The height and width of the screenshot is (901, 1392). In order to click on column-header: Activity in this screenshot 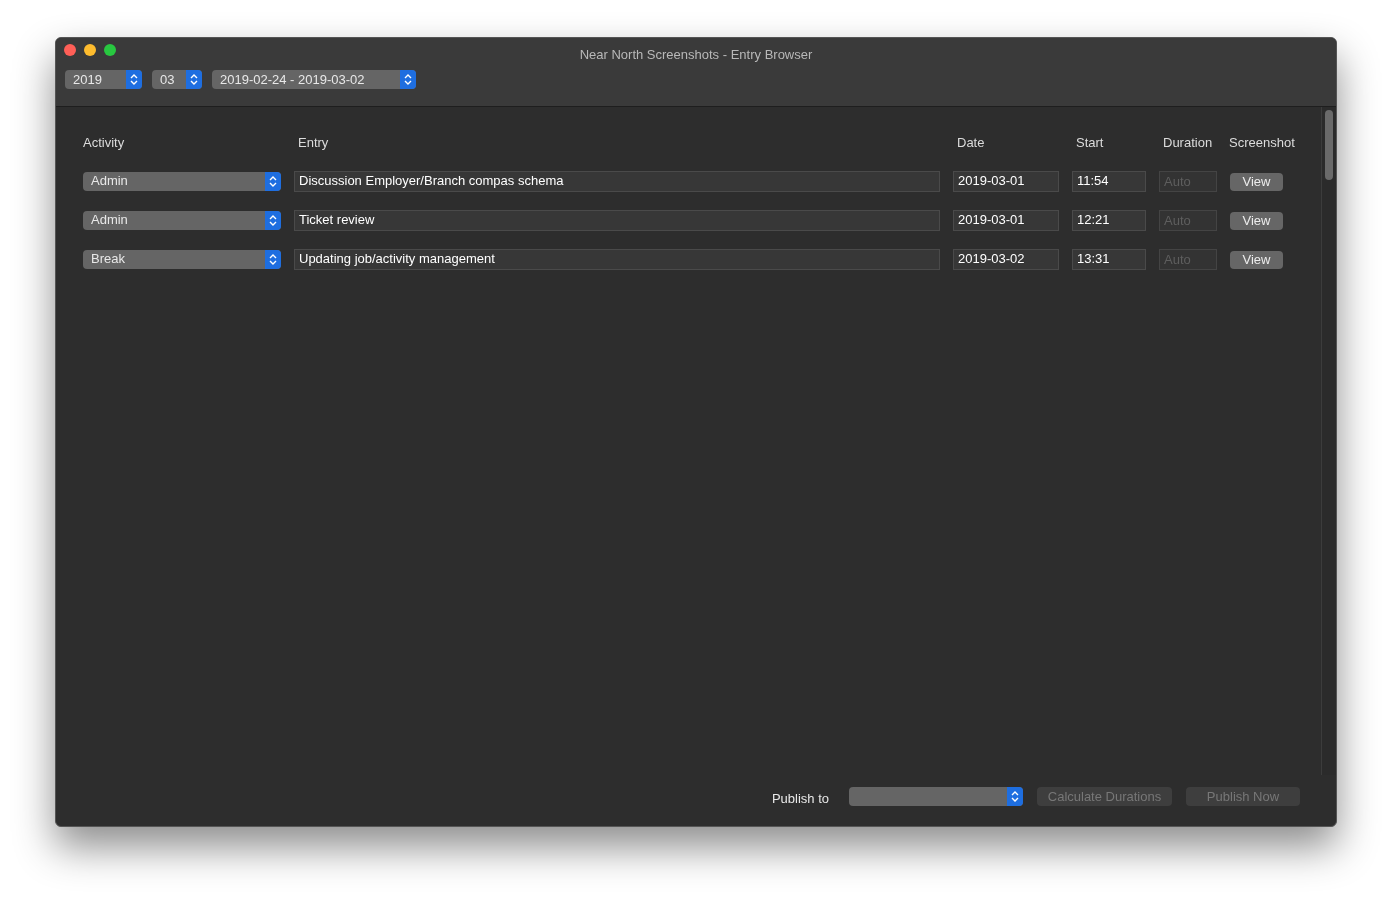, I will do `click(104, 142)`.